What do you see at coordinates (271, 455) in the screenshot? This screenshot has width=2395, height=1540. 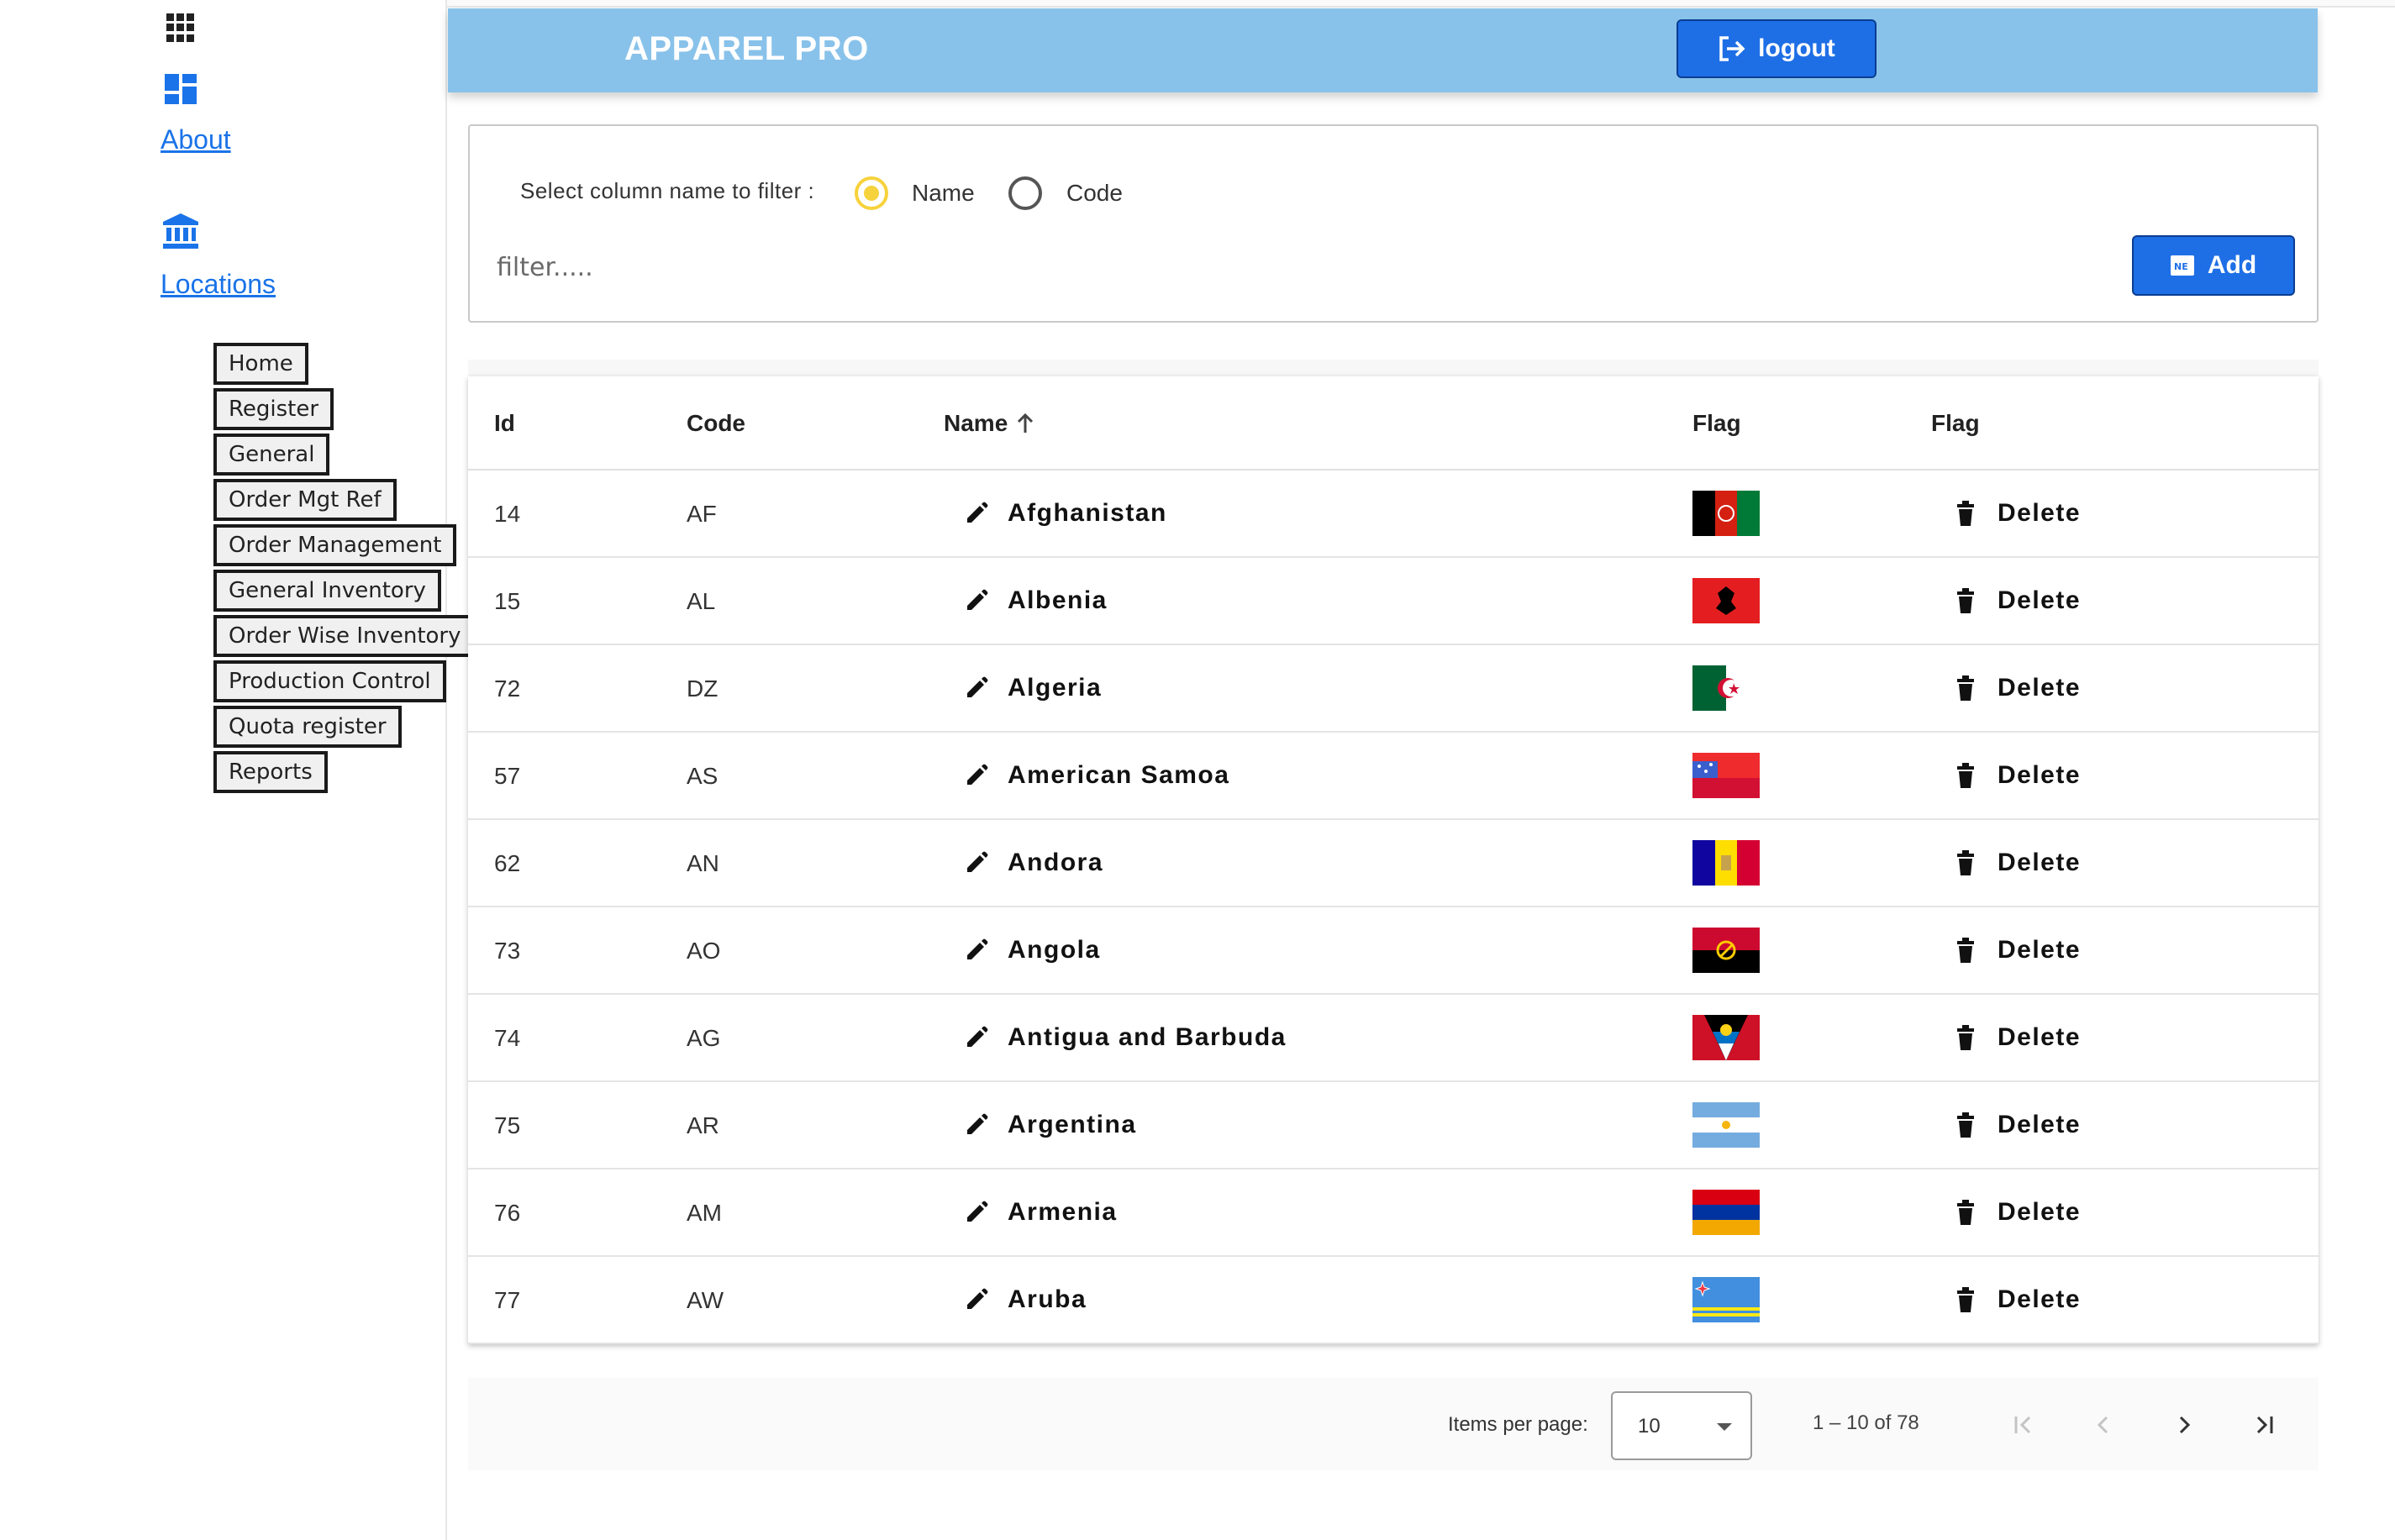 I see `nav-button-general: General` at bounding box center [271, 455].